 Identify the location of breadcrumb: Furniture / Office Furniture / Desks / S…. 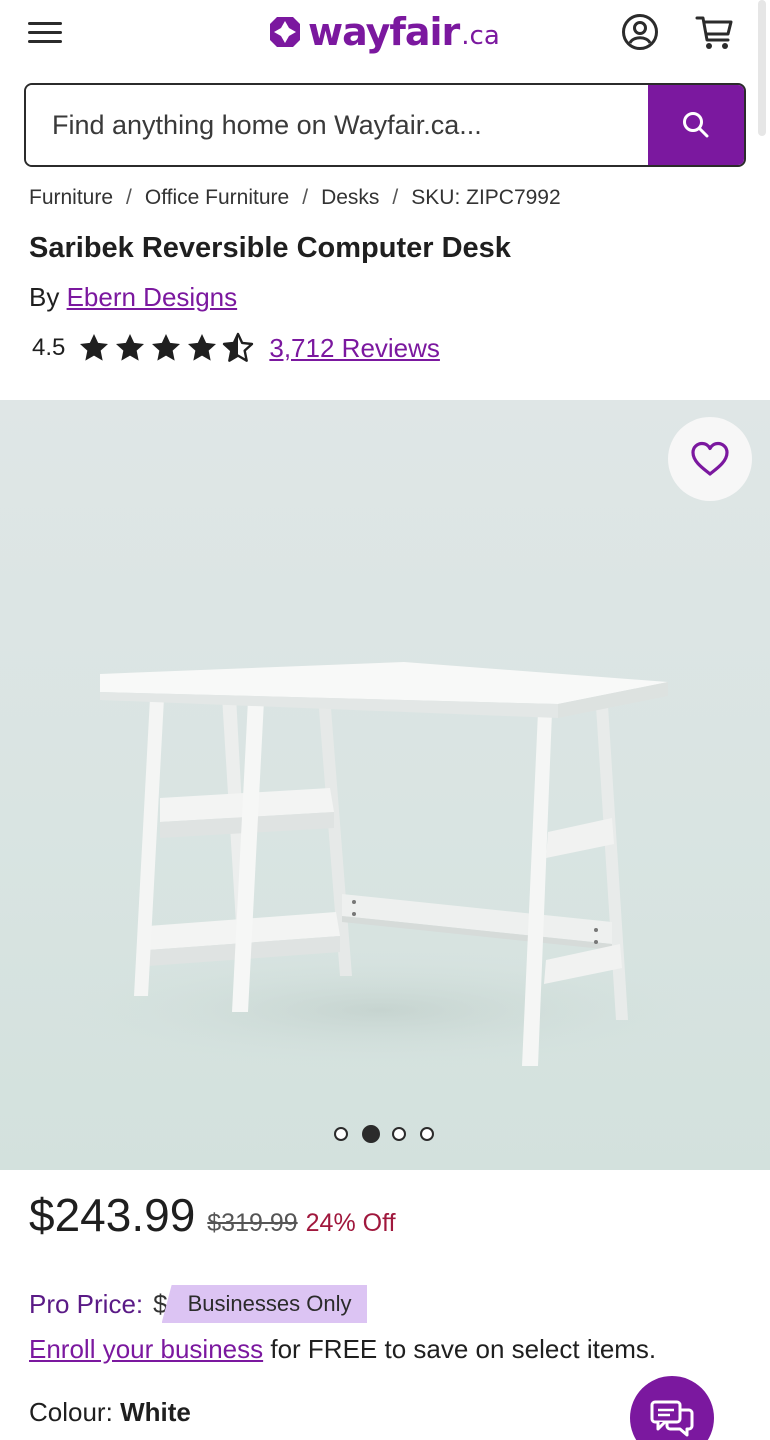
(295, 198).